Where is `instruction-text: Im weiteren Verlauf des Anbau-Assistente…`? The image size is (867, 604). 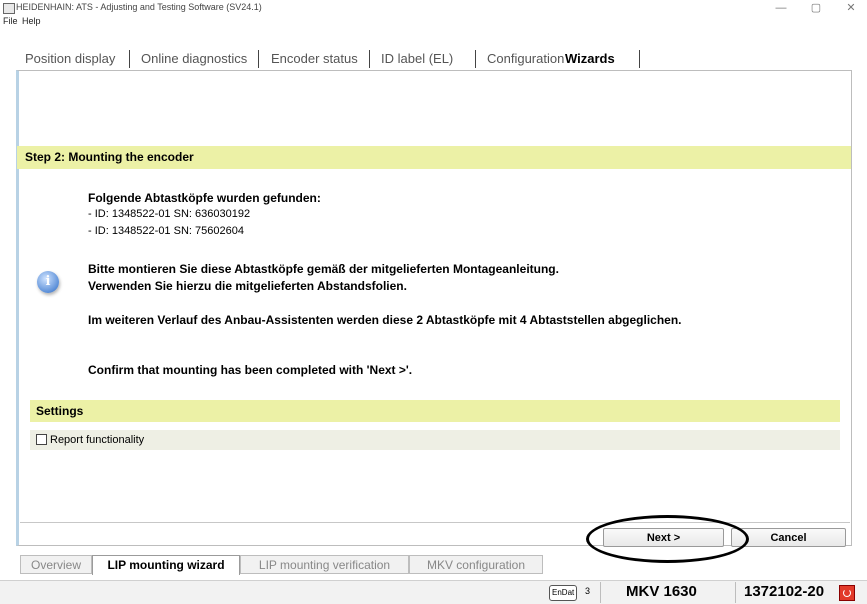 instruction-text: Im weiteren Verlauf des Anbau-Assistente… is located at coordinates (385, 320).